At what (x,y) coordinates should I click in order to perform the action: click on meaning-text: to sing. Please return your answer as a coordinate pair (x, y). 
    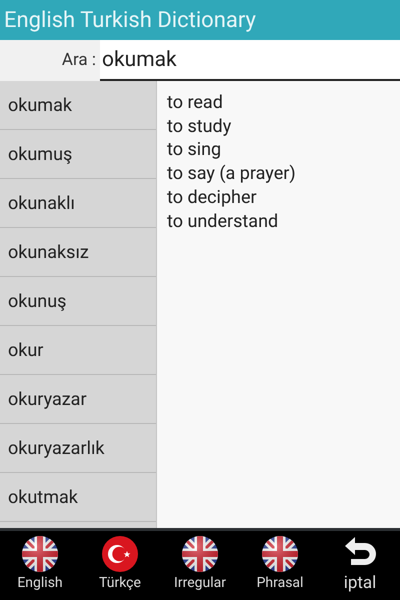
    Looking at the image, I should click on (194, 150).